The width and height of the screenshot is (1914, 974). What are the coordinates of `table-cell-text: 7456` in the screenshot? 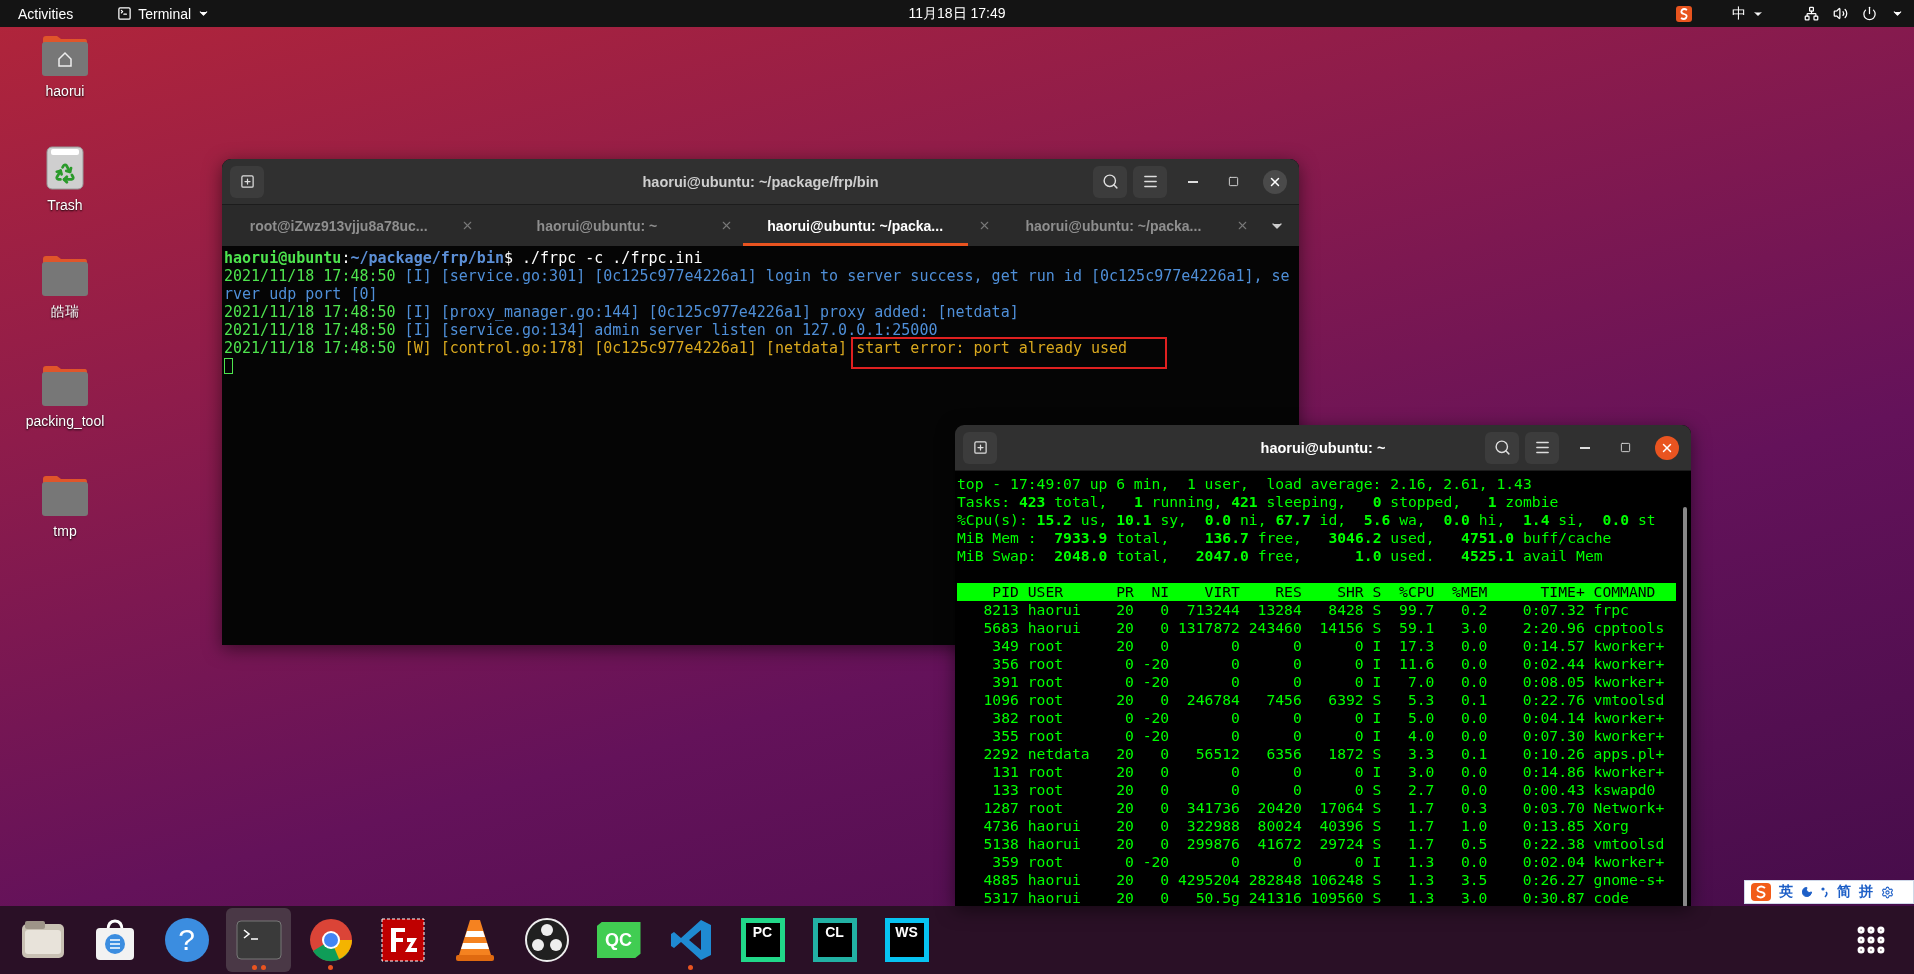 It's located at (1283, 700).